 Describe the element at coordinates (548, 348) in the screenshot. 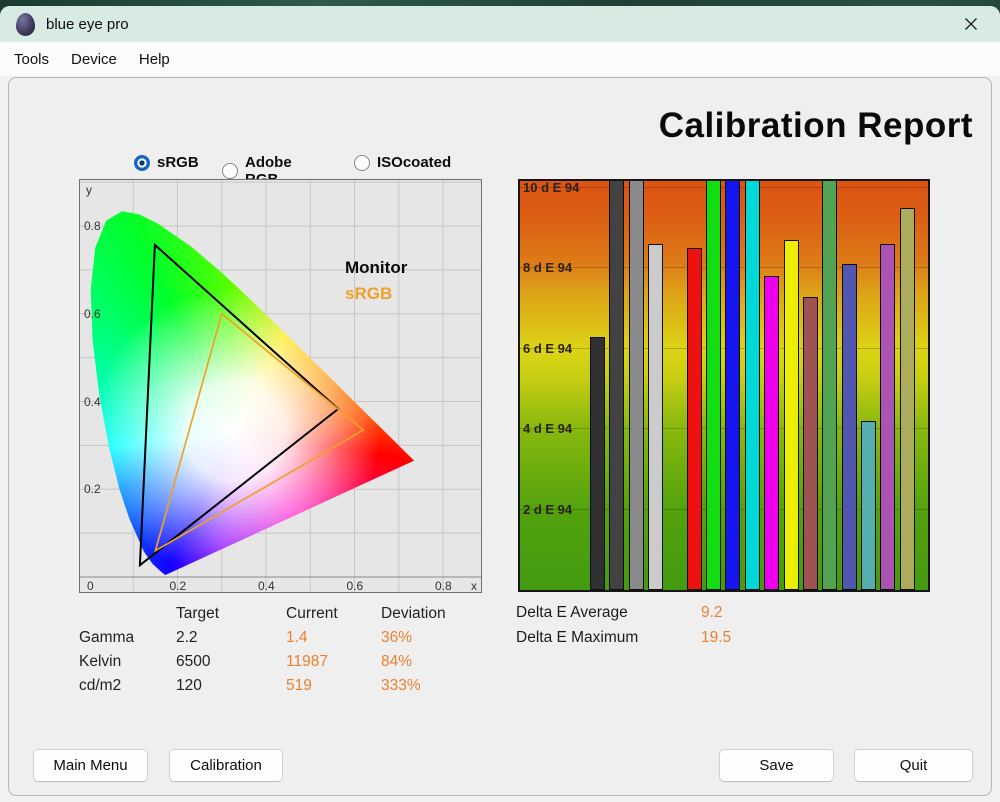

I see `bar-tick-label: 6 d E 94` at that location.